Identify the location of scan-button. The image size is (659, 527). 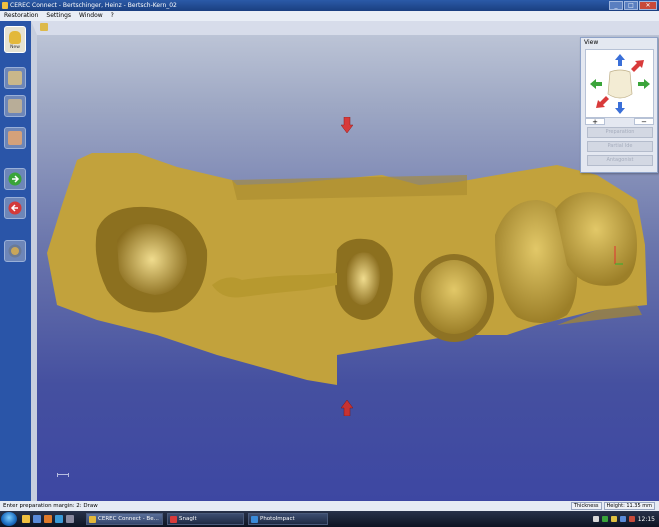
(15, 78).